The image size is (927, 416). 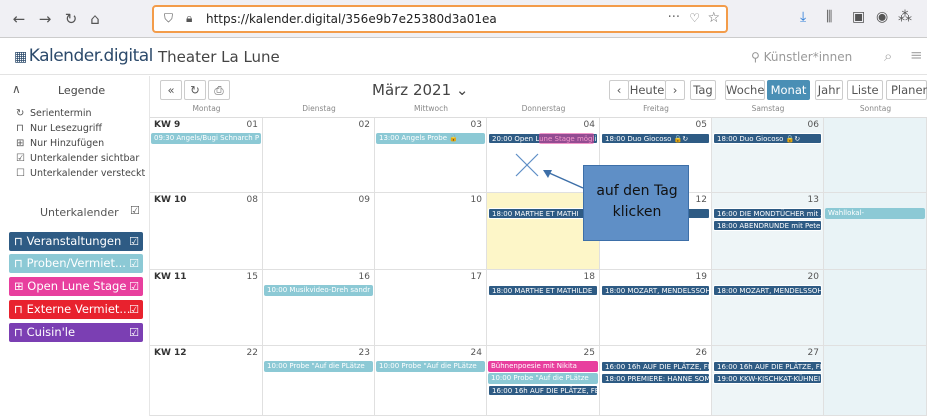 What do you see at coordinates (637, 212) in the screenshot?
I see `annotation-line-2: klicken` at bounding box center [637, 212].